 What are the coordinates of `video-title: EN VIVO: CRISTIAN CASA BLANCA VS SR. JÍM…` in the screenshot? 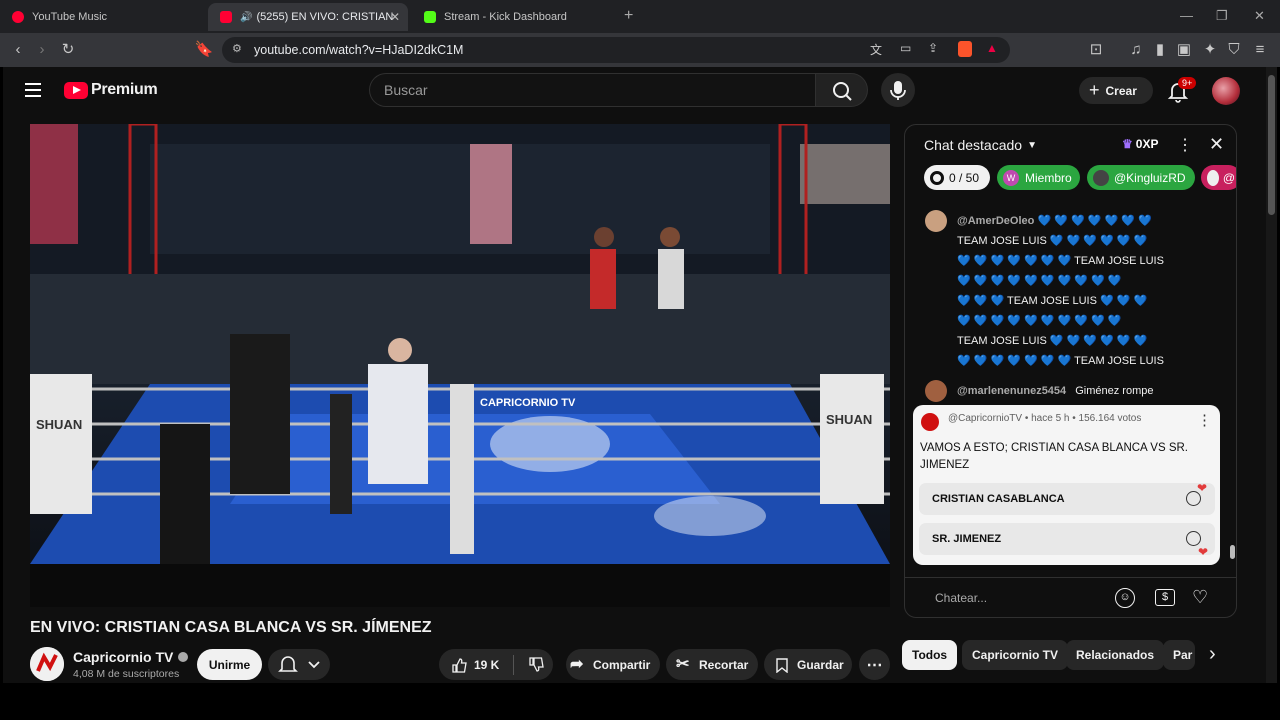 It's located at (231, 627).